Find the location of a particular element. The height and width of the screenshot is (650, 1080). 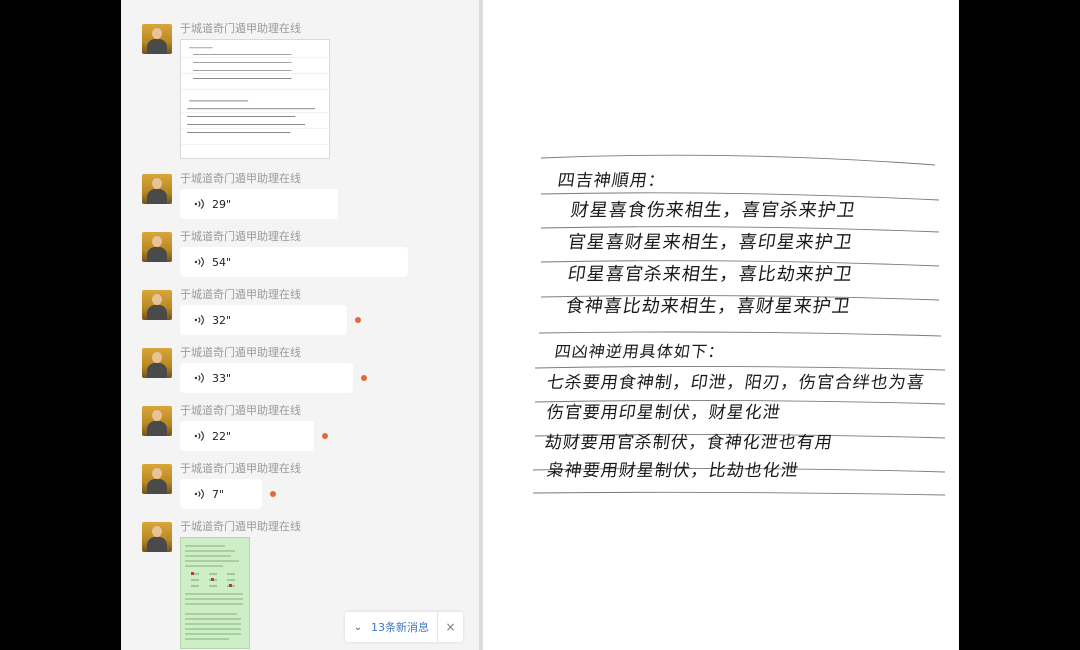

notes-heading-1: 四吉神順用： is located at coordinates (612, 181).